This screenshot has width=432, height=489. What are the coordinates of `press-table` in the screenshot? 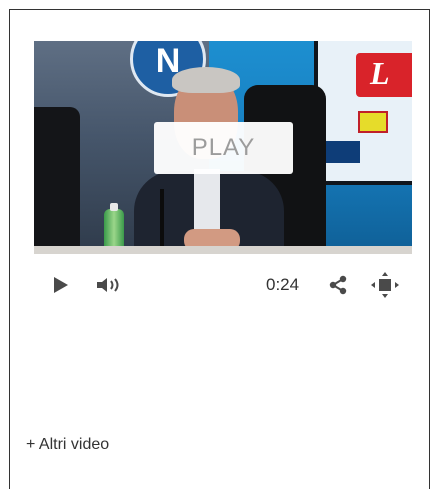 It's located at (223, 250).